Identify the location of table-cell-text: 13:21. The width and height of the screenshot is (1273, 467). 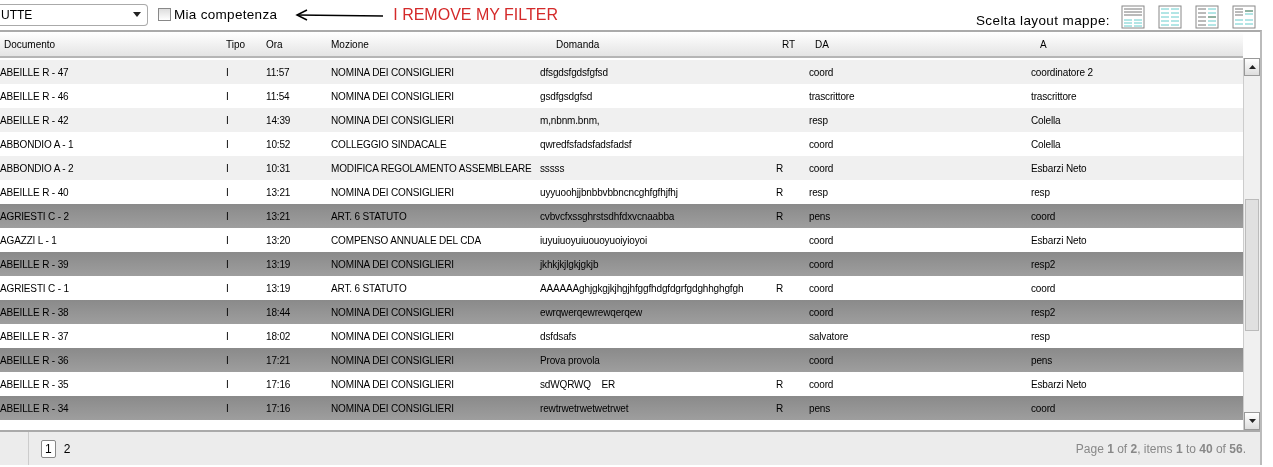
(278, 192).